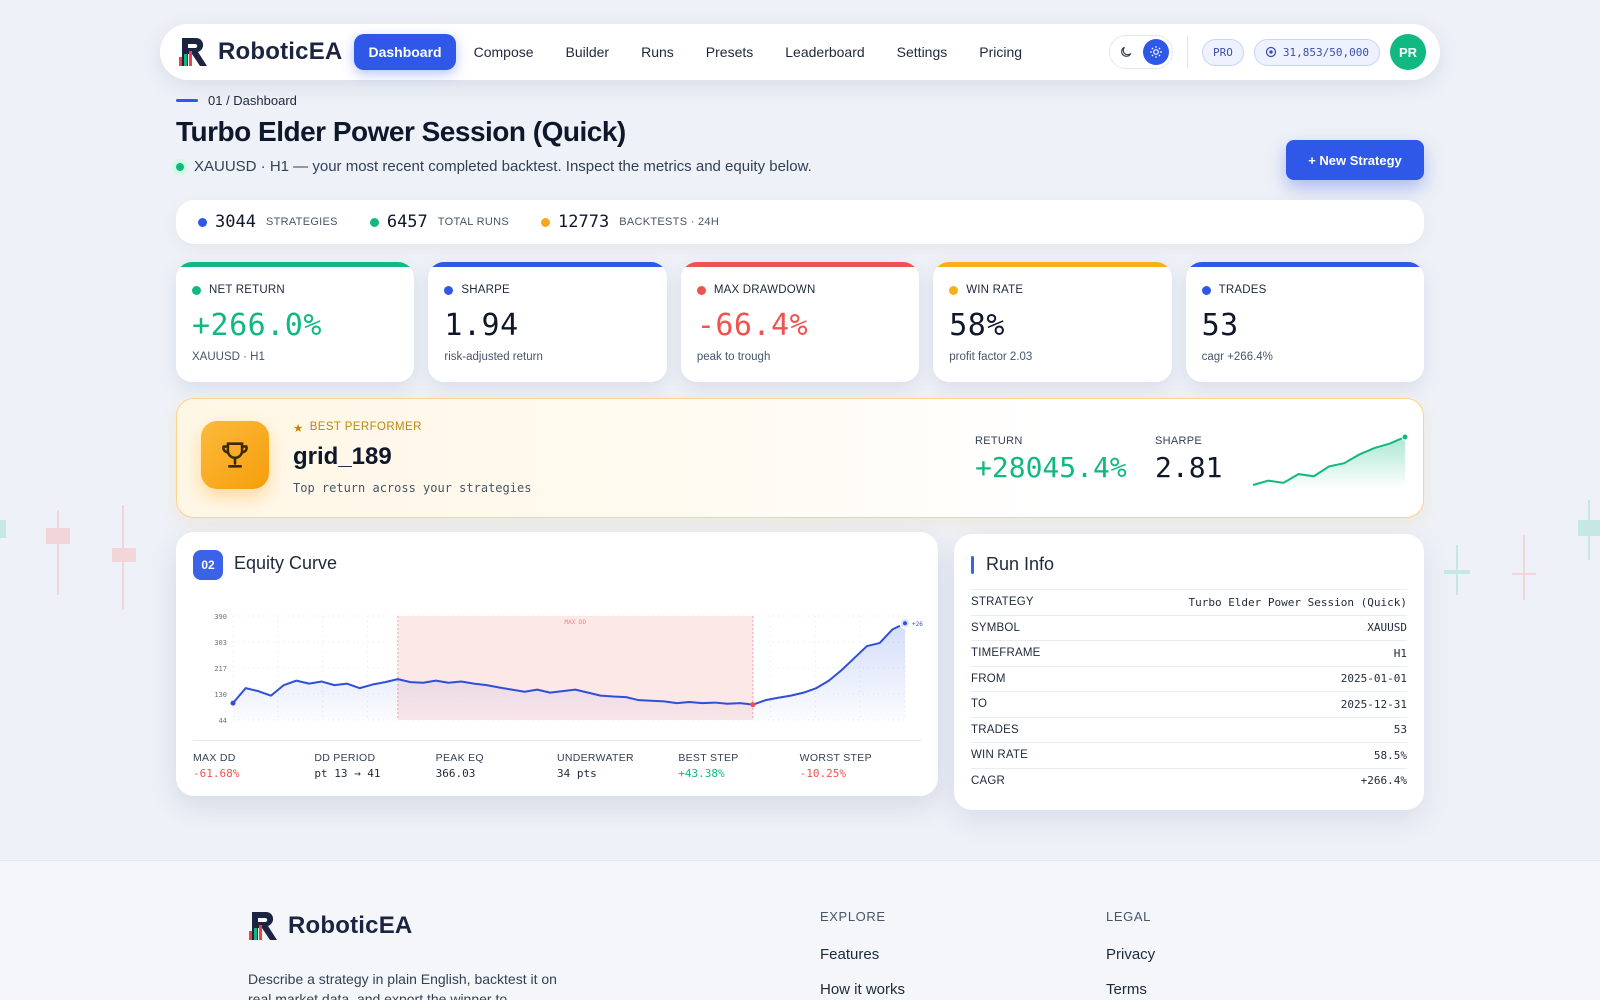 This screenshot has height=1000, width=1600. I want to click on metric-card: NET RETURN +266.0% XAUUSD · H1, so click(295, 322).